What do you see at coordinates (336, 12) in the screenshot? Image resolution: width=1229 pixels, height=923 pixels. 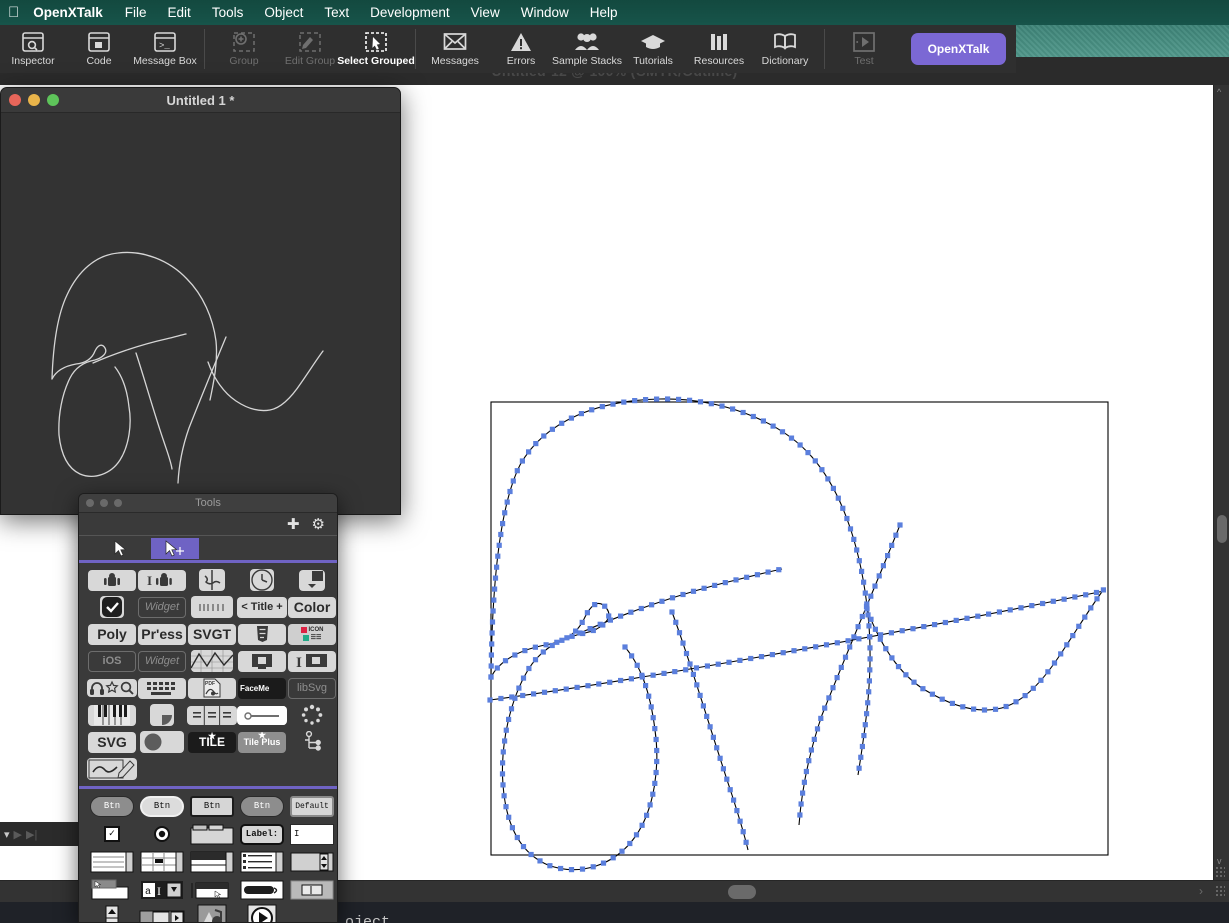 I see `menu-text: Text` at bounding box center [336, 12].